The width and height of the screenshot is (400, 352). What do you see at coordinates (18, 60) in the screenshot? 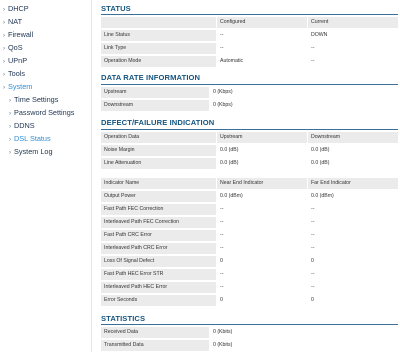
I see `sidebar-item-label: UPnP` at bounding box center [18, 60].